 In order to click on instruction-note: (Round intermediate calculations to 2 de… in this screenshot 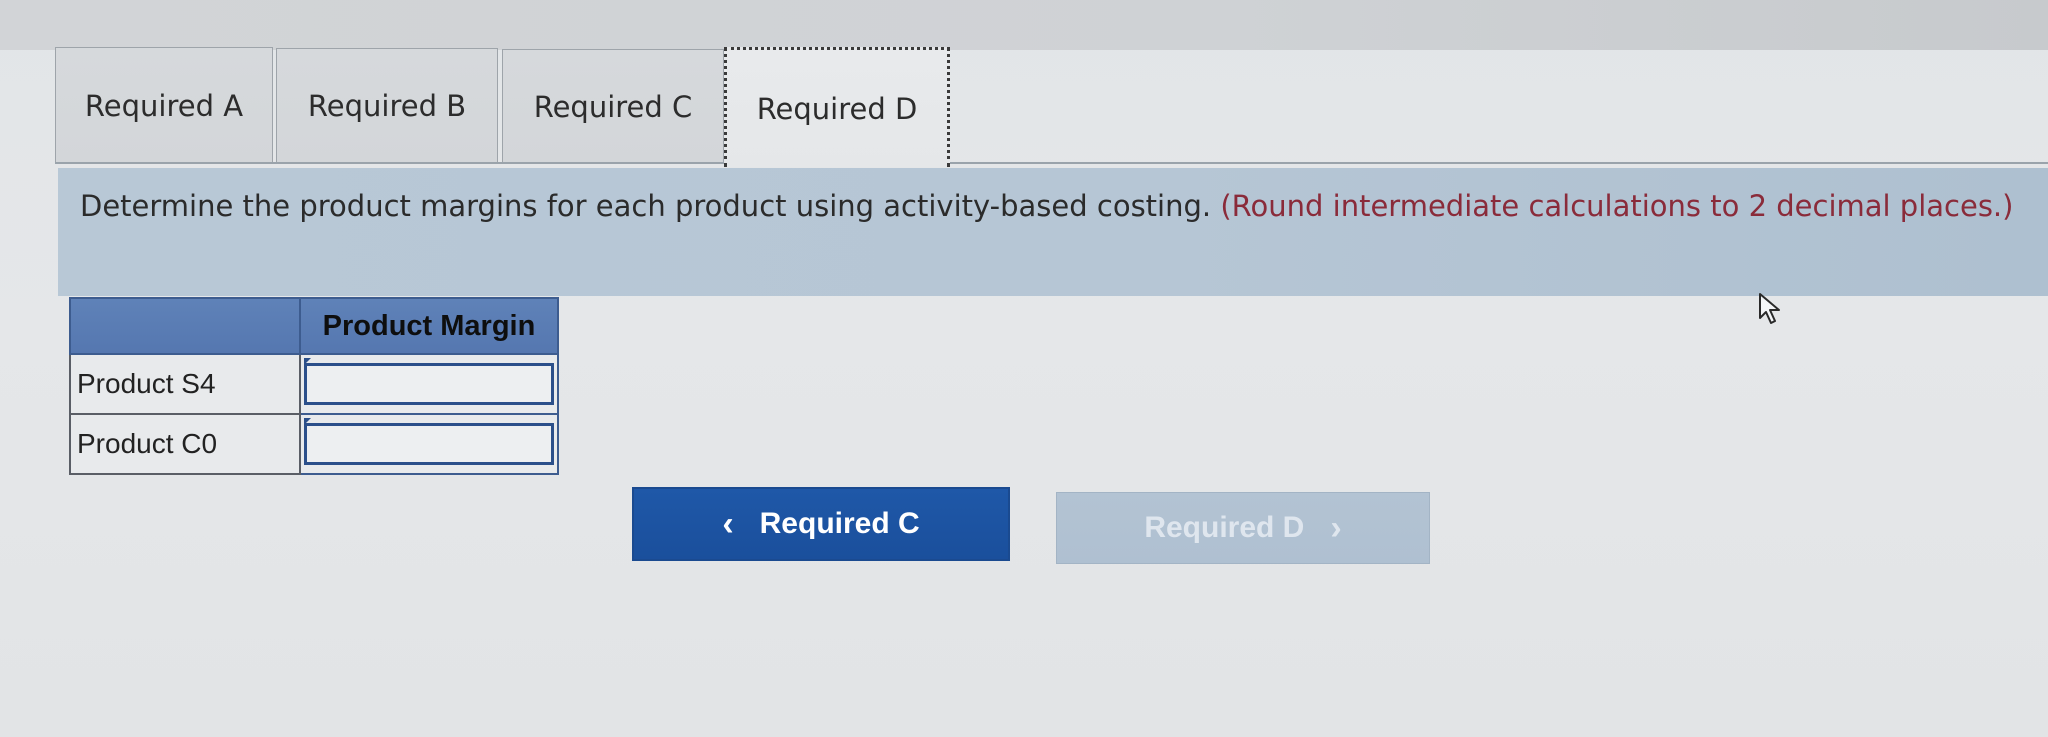, I will do `click(1617, 206)`.